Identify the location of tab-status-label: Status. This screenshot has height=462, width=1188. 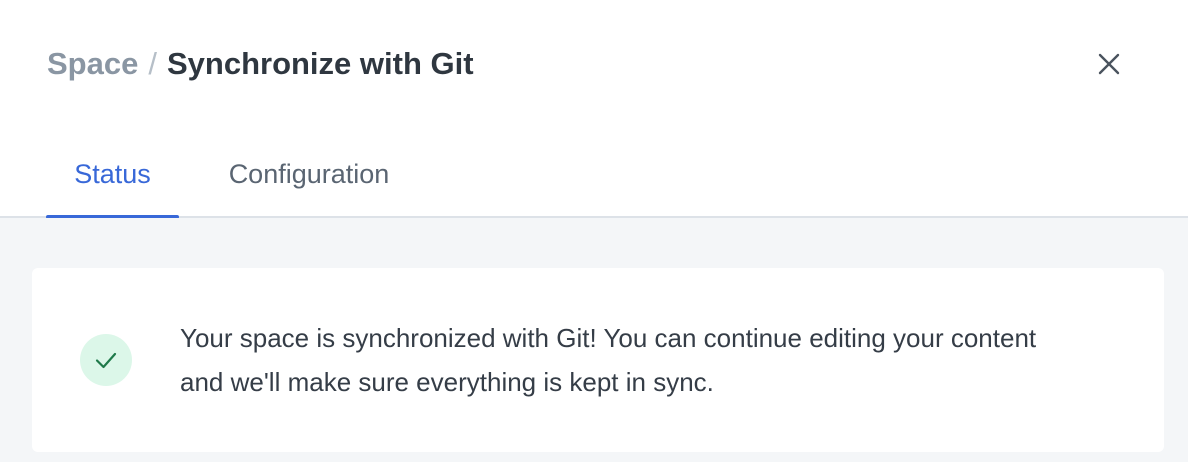
(112, 174).